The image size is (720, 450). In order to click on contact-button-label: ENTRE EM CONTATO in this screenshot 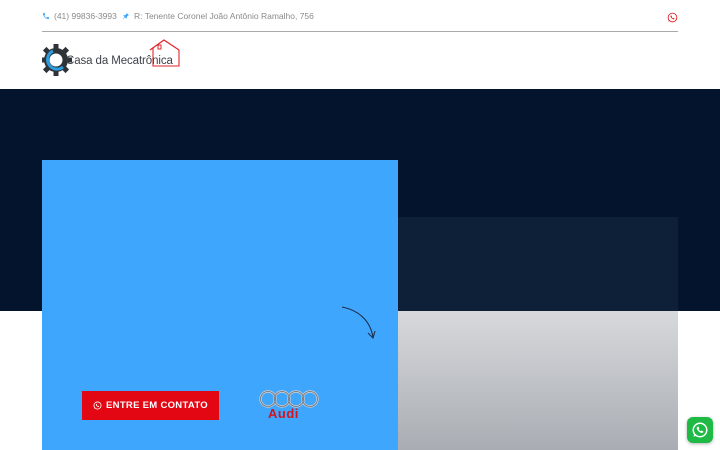, I will do `click(157, 405)`.